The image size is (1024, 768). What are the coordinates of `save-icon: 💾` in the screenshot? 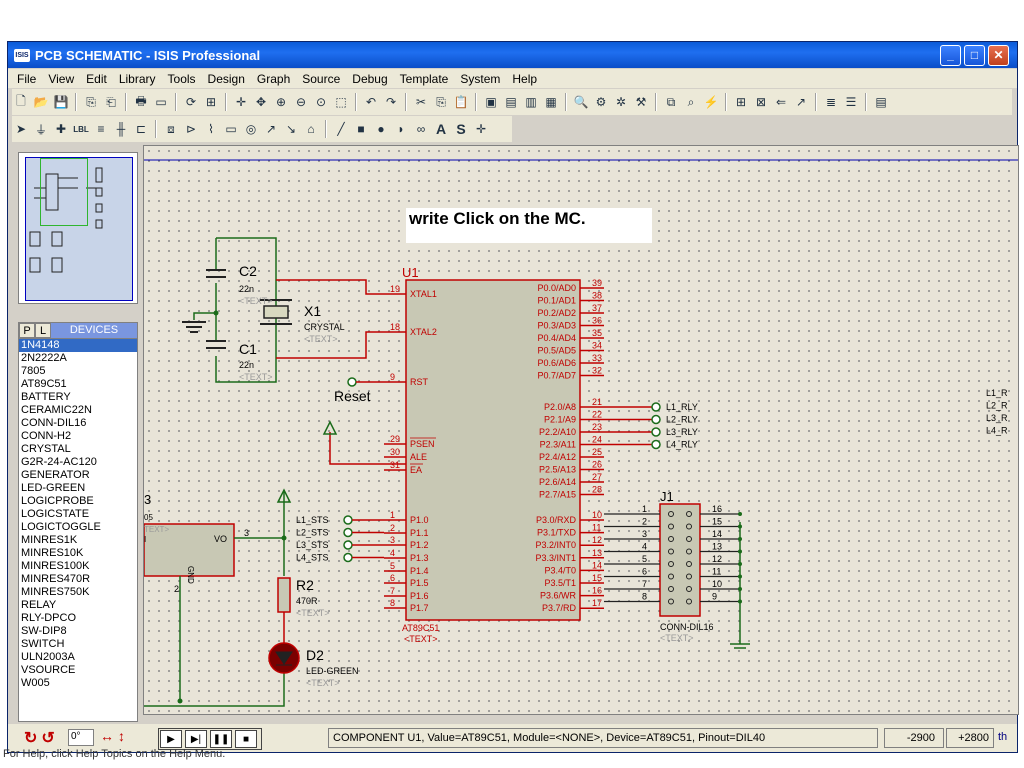 It's located at (61, 102).